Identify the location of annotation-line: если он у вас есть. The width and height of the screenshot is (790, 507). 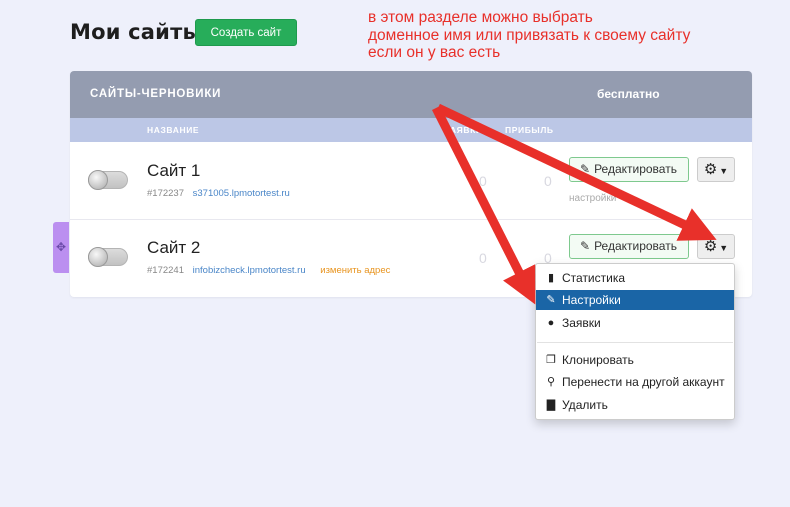
(434, 52).